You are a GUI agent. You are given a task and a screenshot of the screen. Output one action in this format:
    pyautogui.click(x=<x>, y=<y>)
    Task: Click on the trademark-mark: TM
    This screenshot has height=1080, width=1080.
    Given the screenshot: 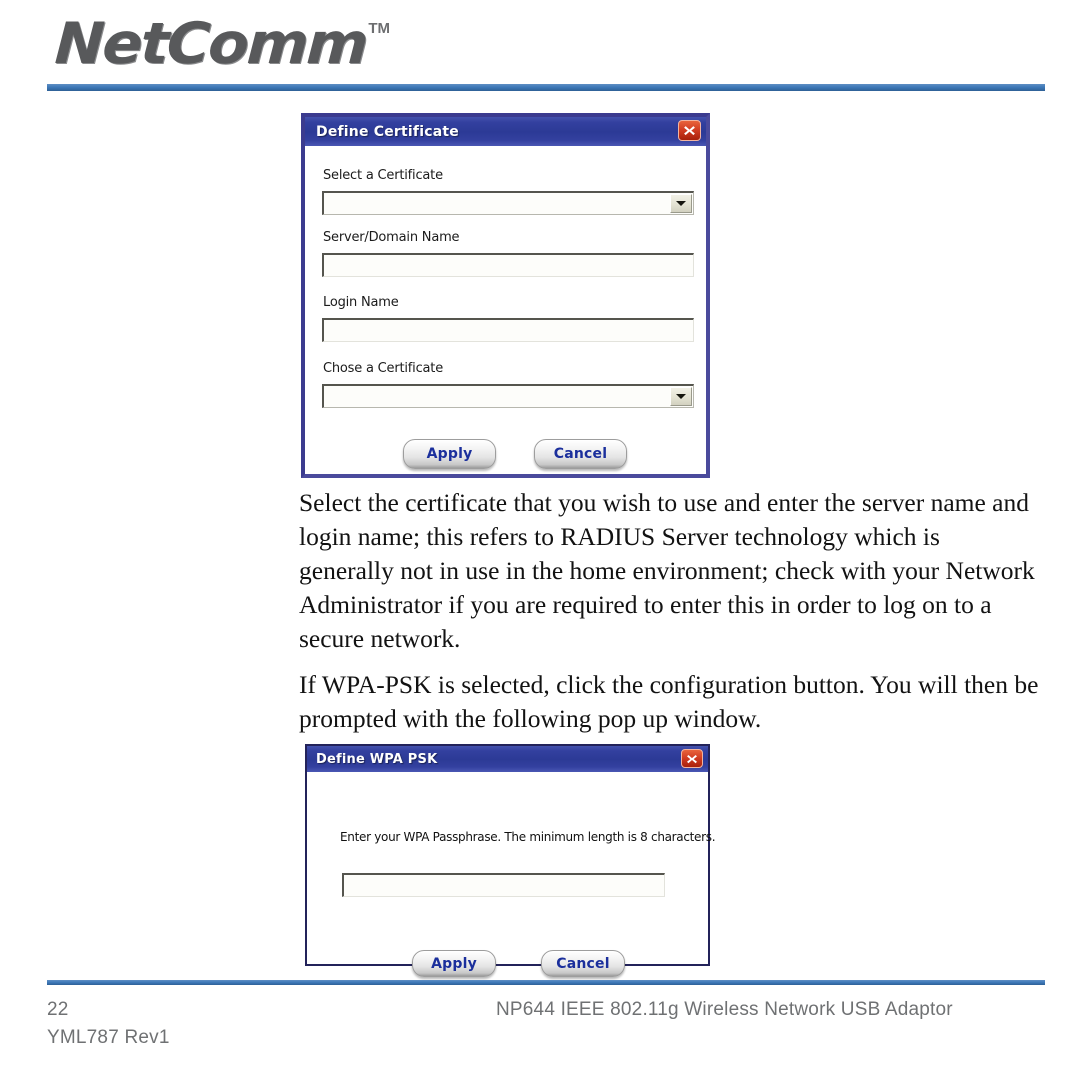 What is the action you would take?
    pyautogui.click(x=379, y=28)
    